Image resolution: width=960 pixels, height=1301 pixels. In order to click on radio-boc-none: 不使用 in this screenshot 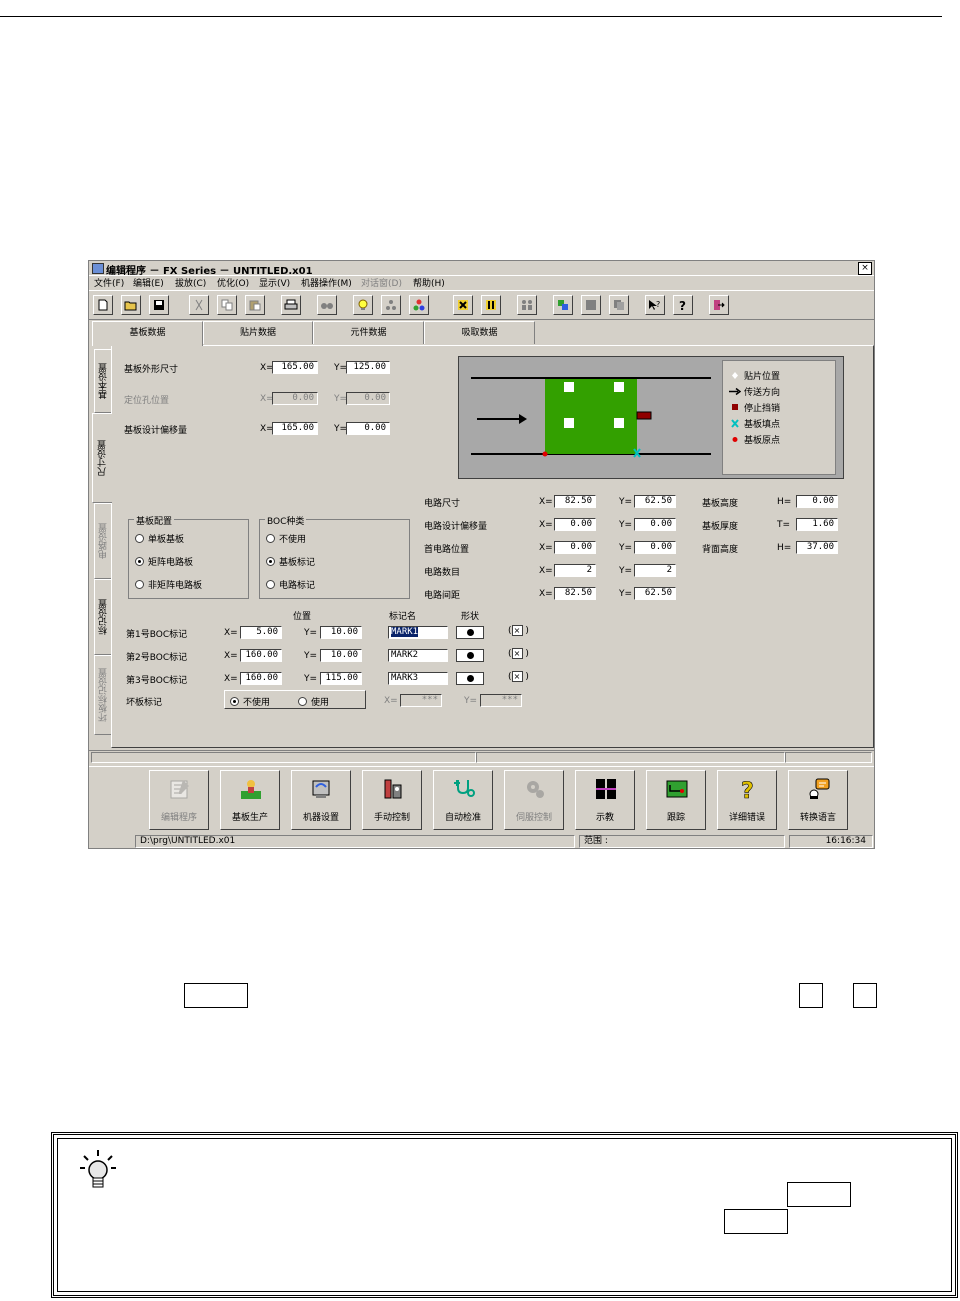, I will do `click(286, 538)`.